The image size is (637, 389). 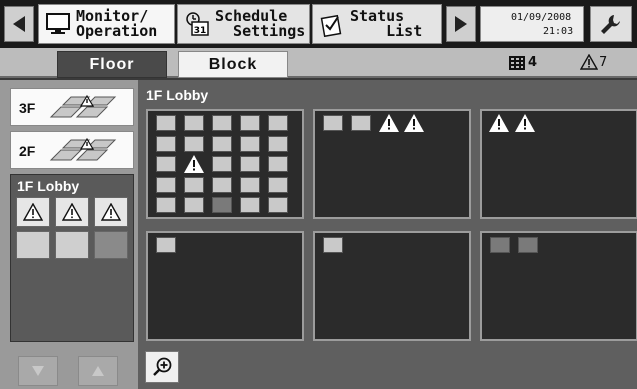 I want to click on nav-prev-button, so click(x=19, y=24).